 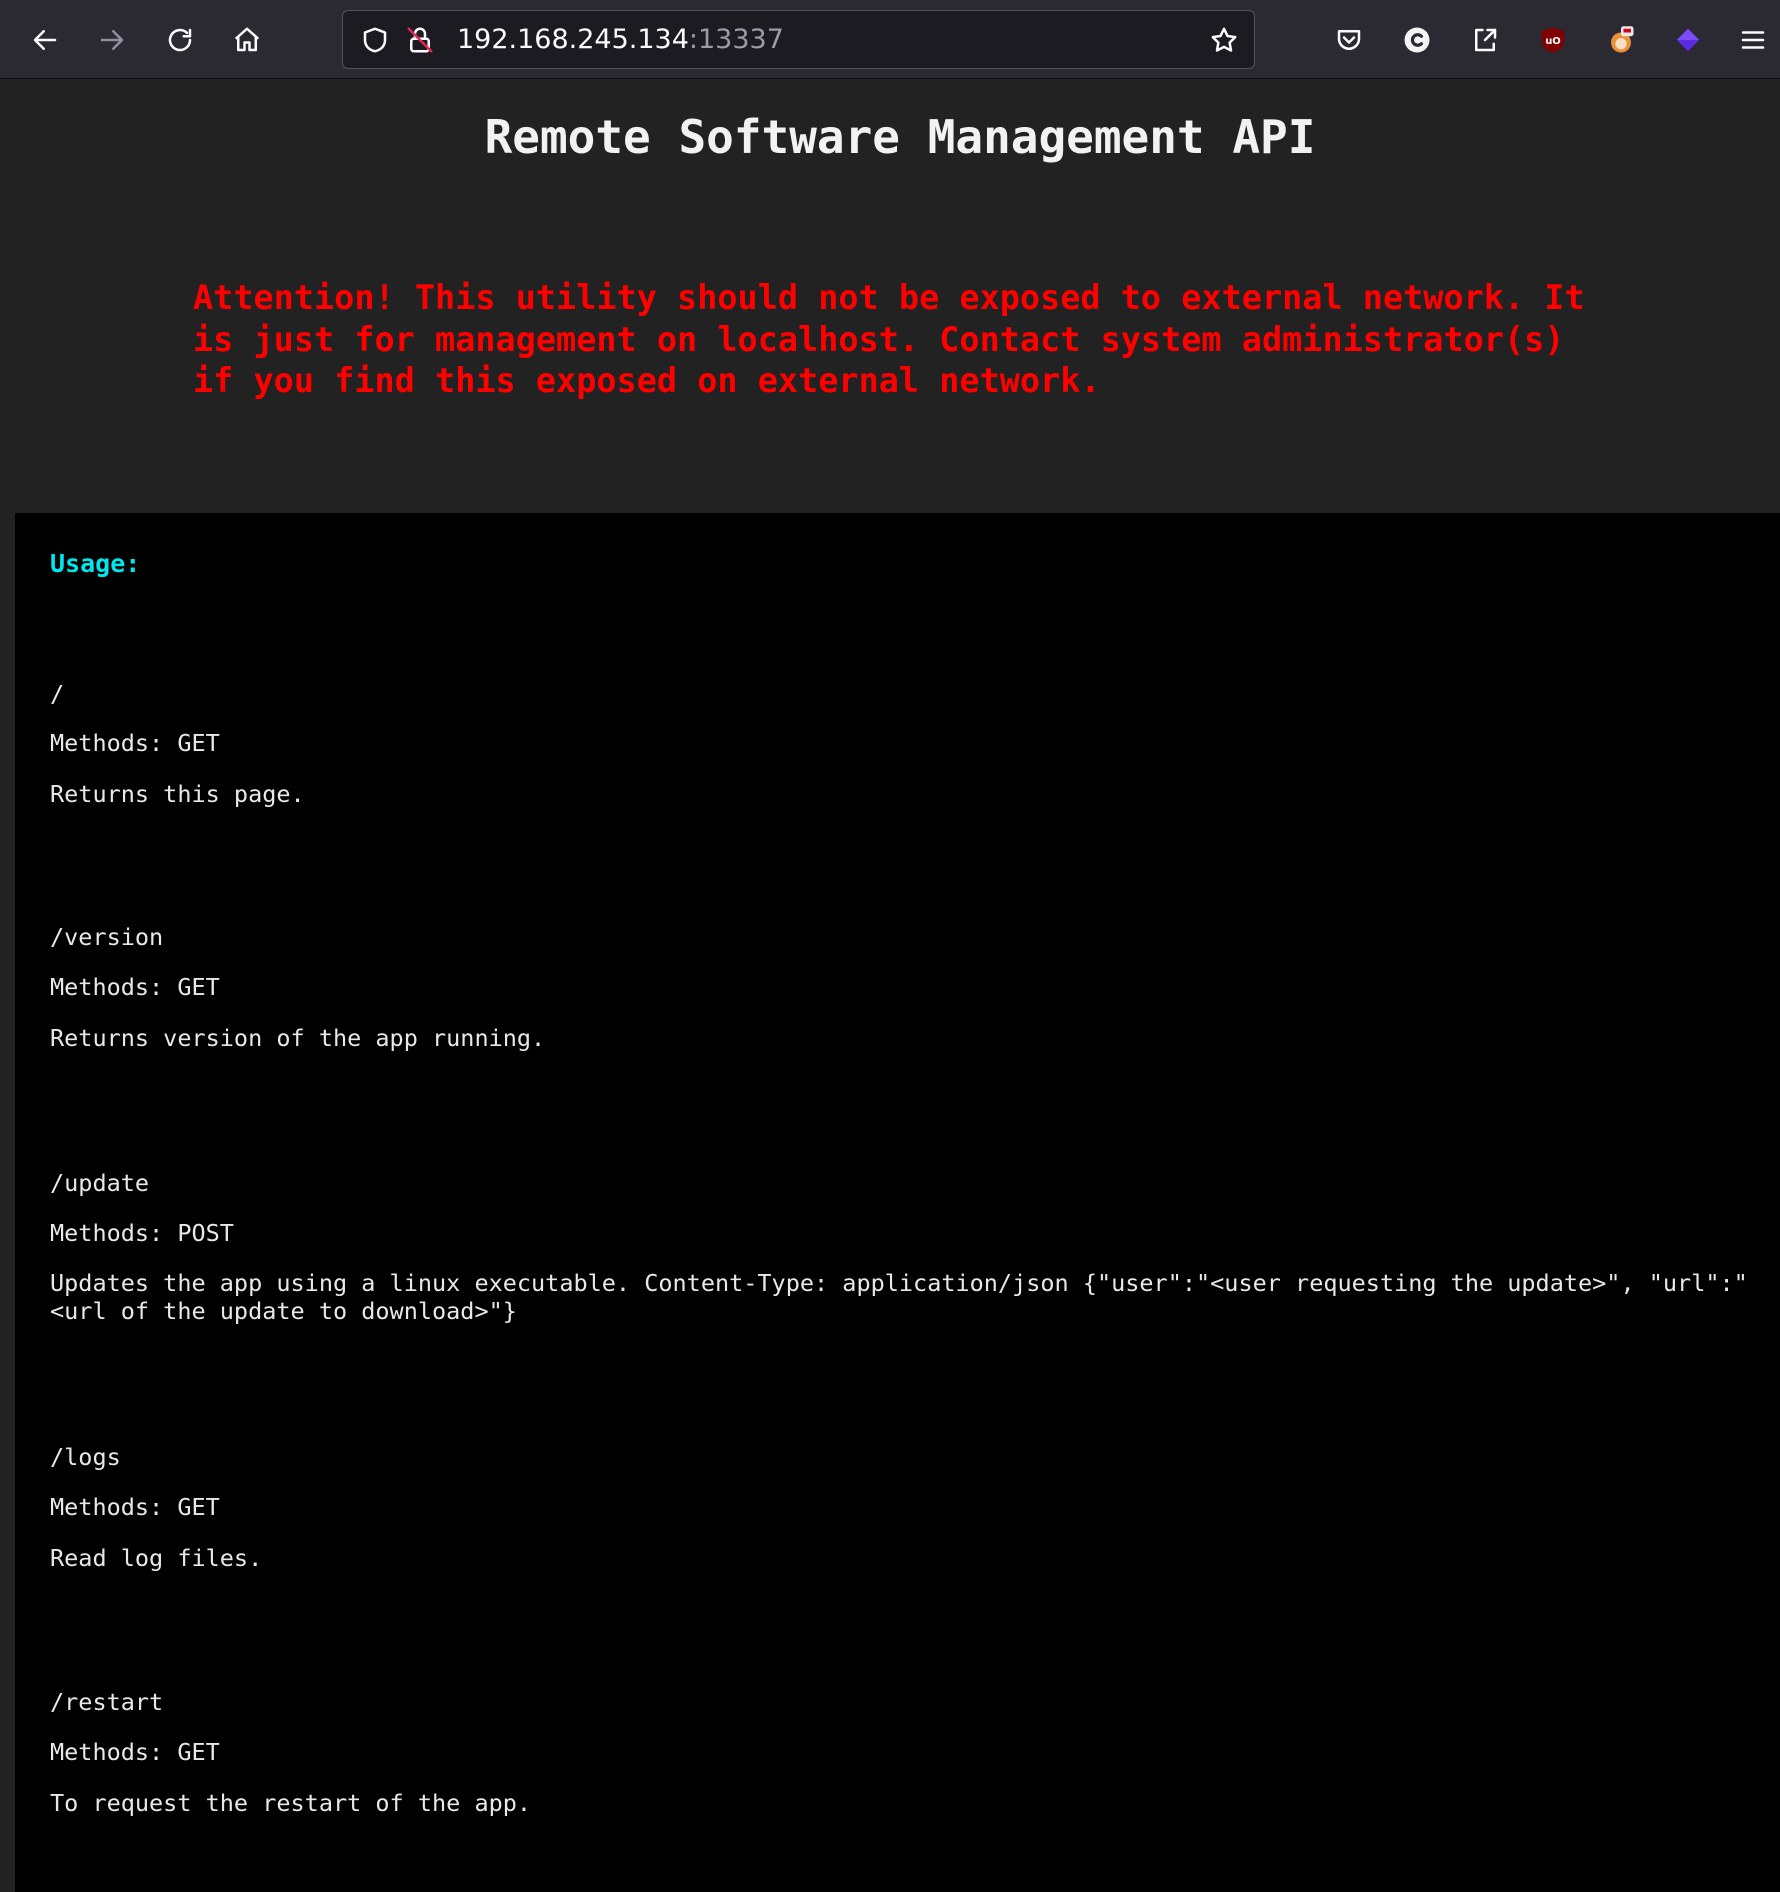 I want to click on extension-cube-button, so click(x=1688, y=40).